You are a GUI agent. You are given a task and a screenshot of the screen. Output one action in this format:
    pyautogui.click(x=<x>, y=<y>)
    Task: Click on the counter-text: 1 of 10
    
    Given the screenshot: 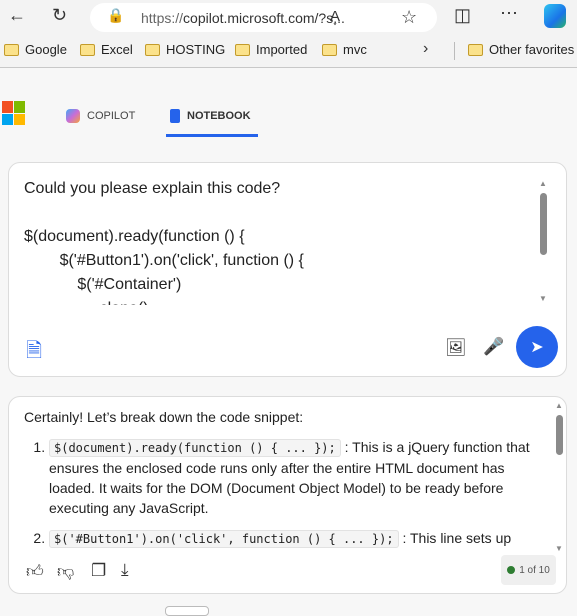 What is the action you would take?
    pyautogui.click(x=534, y=570)
    